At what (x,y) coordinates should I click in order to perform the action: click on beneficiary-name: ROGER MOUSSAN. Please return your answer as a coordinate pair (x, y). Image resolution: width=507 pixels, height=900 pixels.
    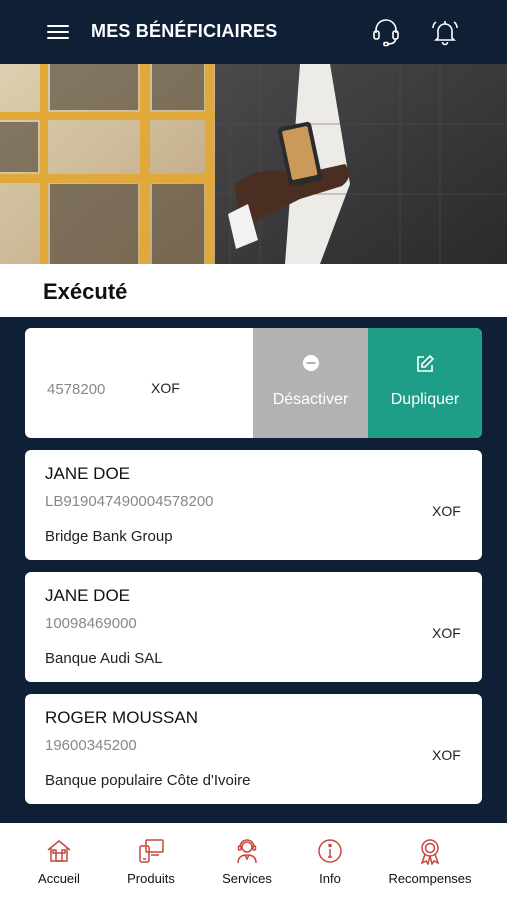
    Looking at the image, I should click on (122, 717).